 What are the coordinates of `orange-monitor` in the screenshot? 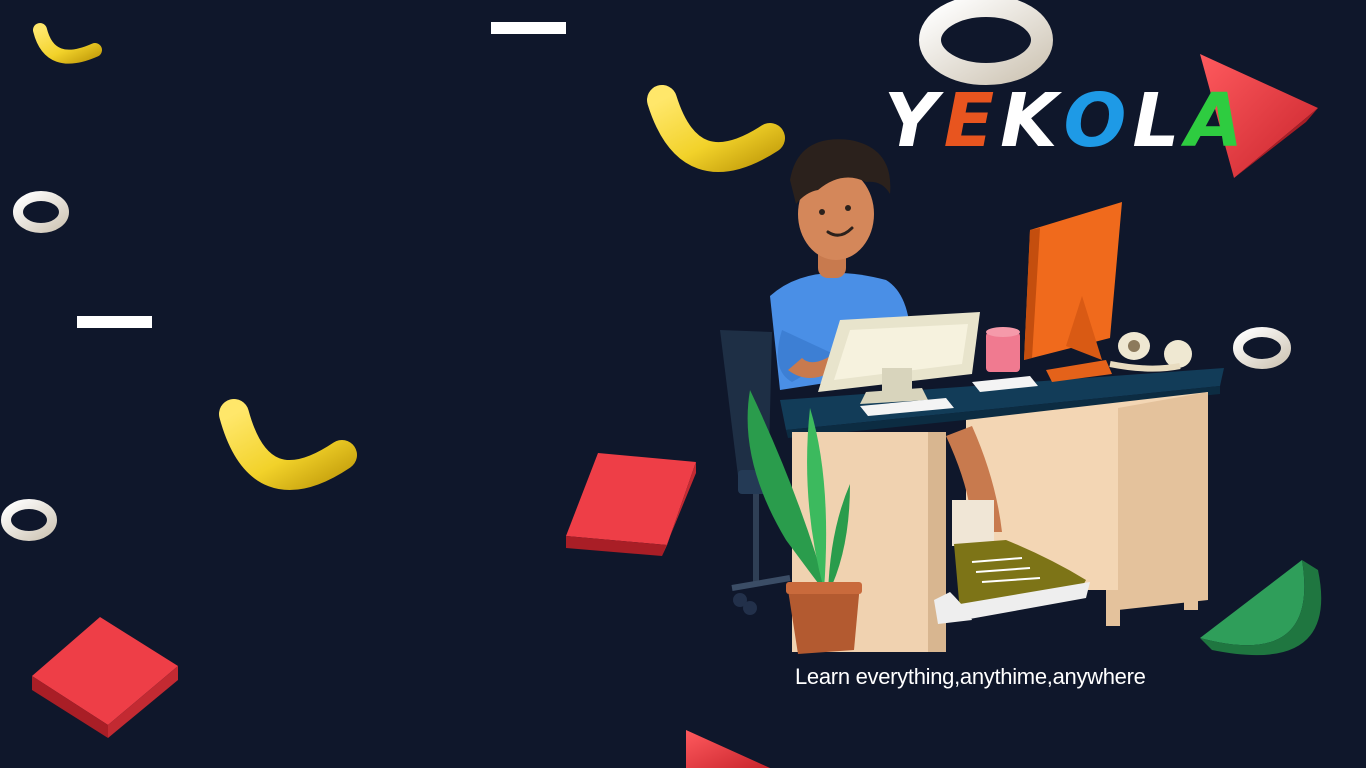 It's located at (1073, 292).